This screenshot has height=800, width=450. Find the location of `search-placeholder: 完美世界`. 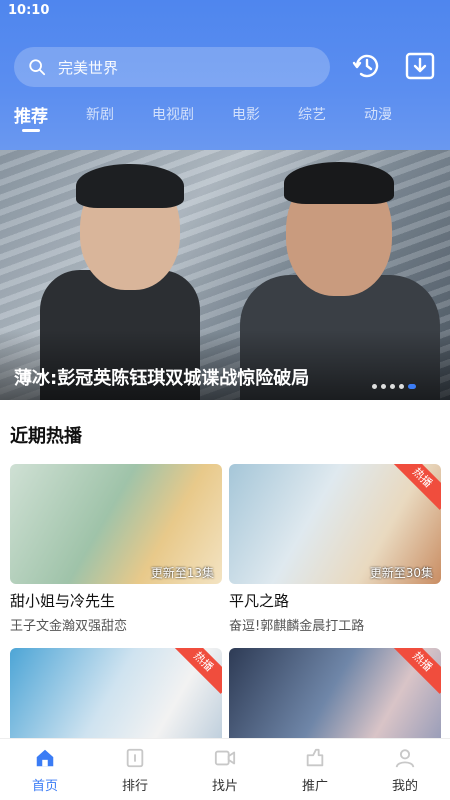

search-placeholder: 完美世界 is located at coordinates (88, 67).